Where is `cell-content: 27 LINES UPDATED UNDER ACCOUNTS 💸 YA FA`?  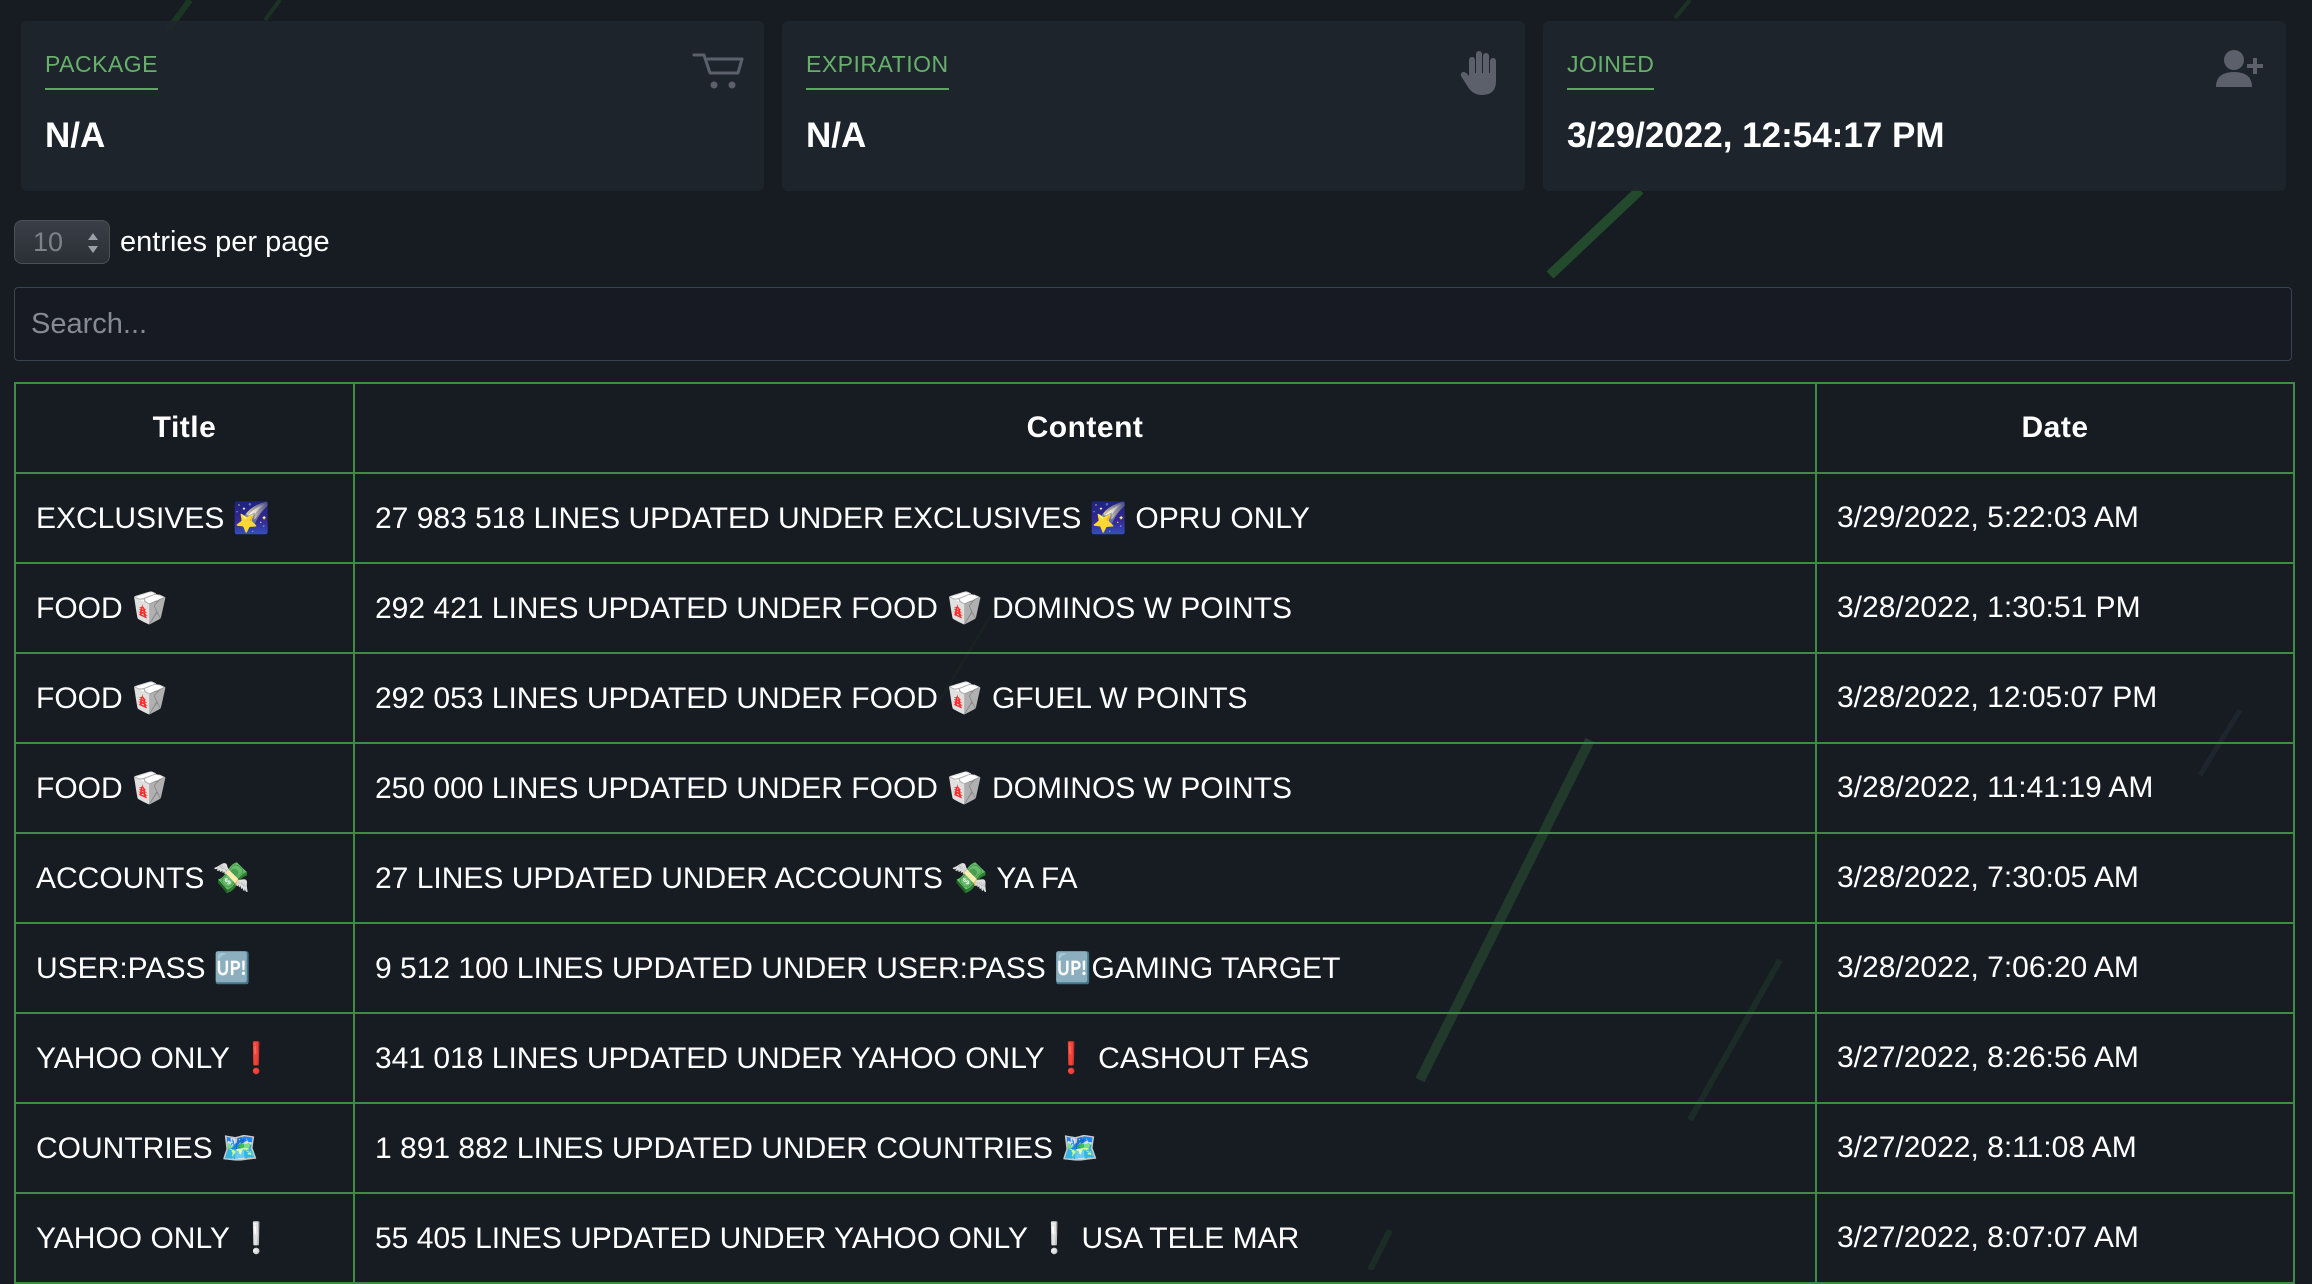 cell-content: 27 LINES UPDATED UNDER ACCOUNTS 💸 YA FA is located at coordinates (1085, 878).